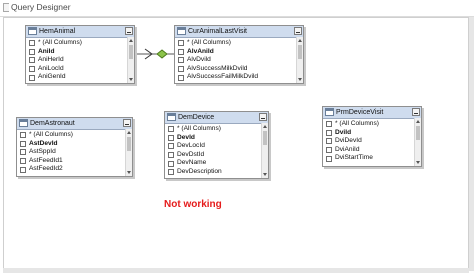  Describe the element at coordinates (216, 118) in the screenshot. I see `table-title-bar: DemDevice` at that location.